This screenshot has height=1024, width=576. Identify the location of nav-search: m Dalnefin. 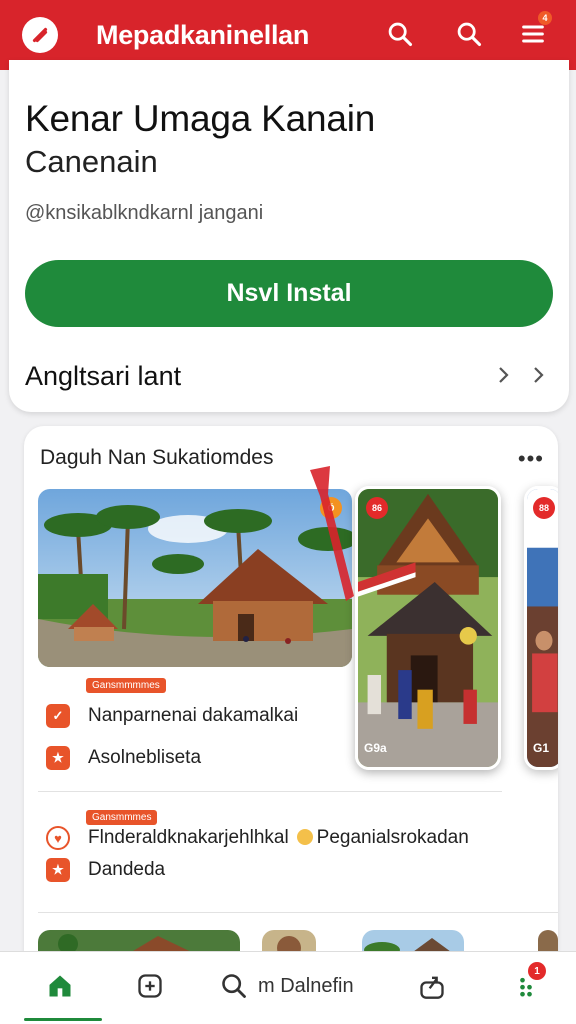
(287, 986).